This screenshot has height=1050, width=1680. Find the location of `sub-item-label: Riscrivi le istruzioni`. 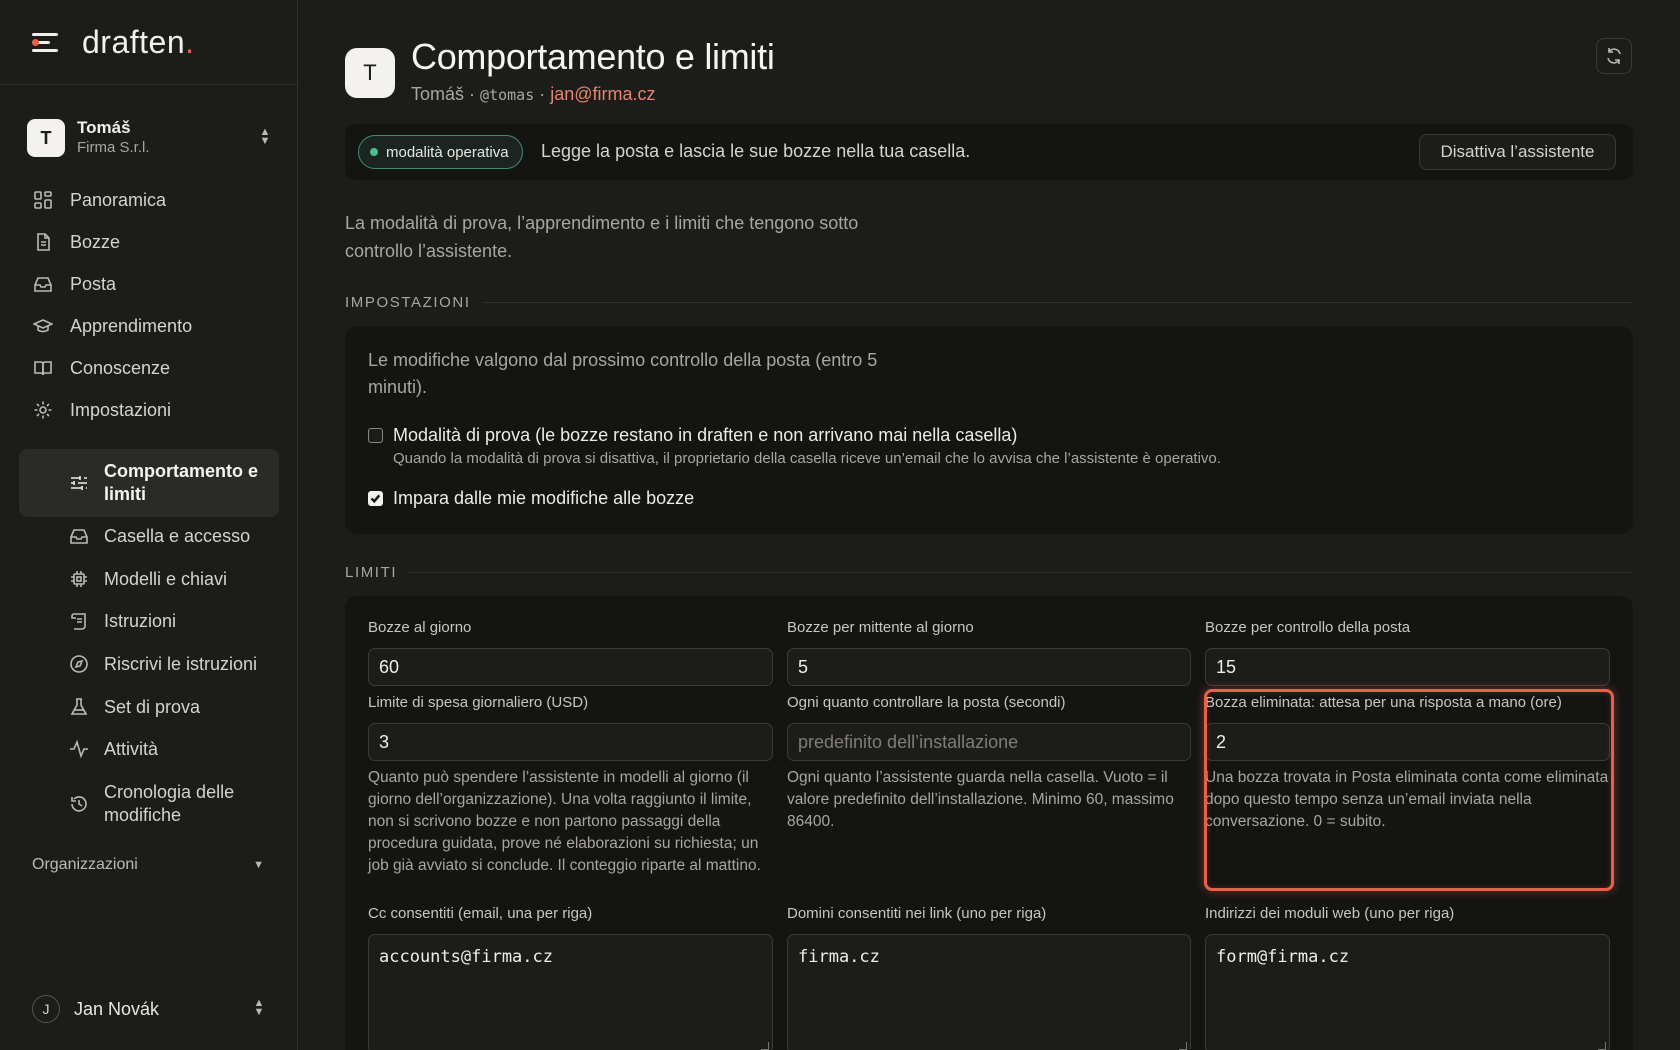

sub-item-label: Riscrivi le istruzioni is located at coordinates (181, 663).